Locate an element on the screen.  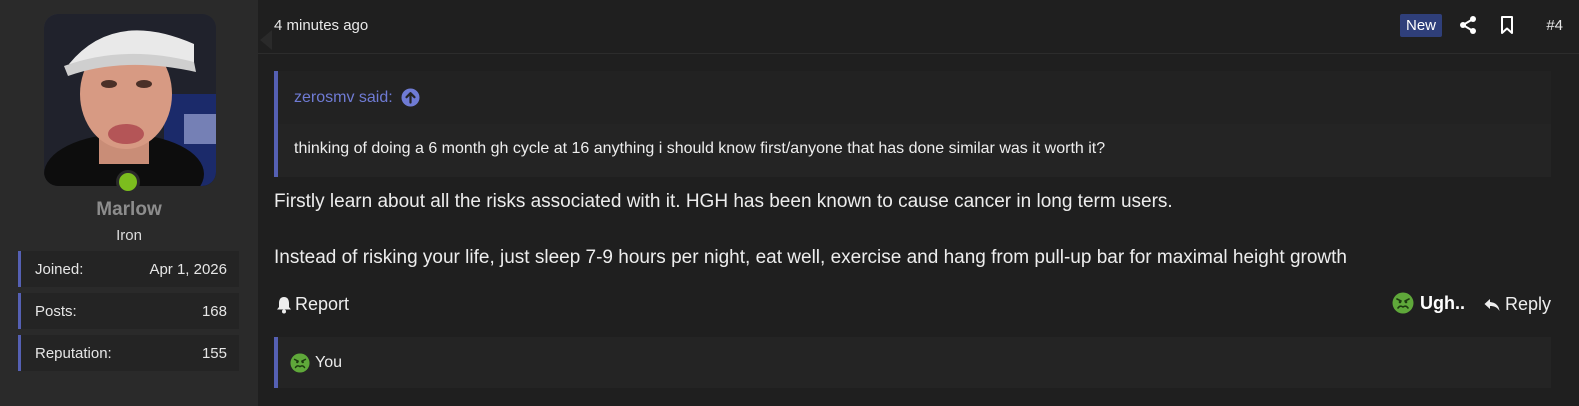
stat-posts-label: Posts: is located at coordinates (56, 311).